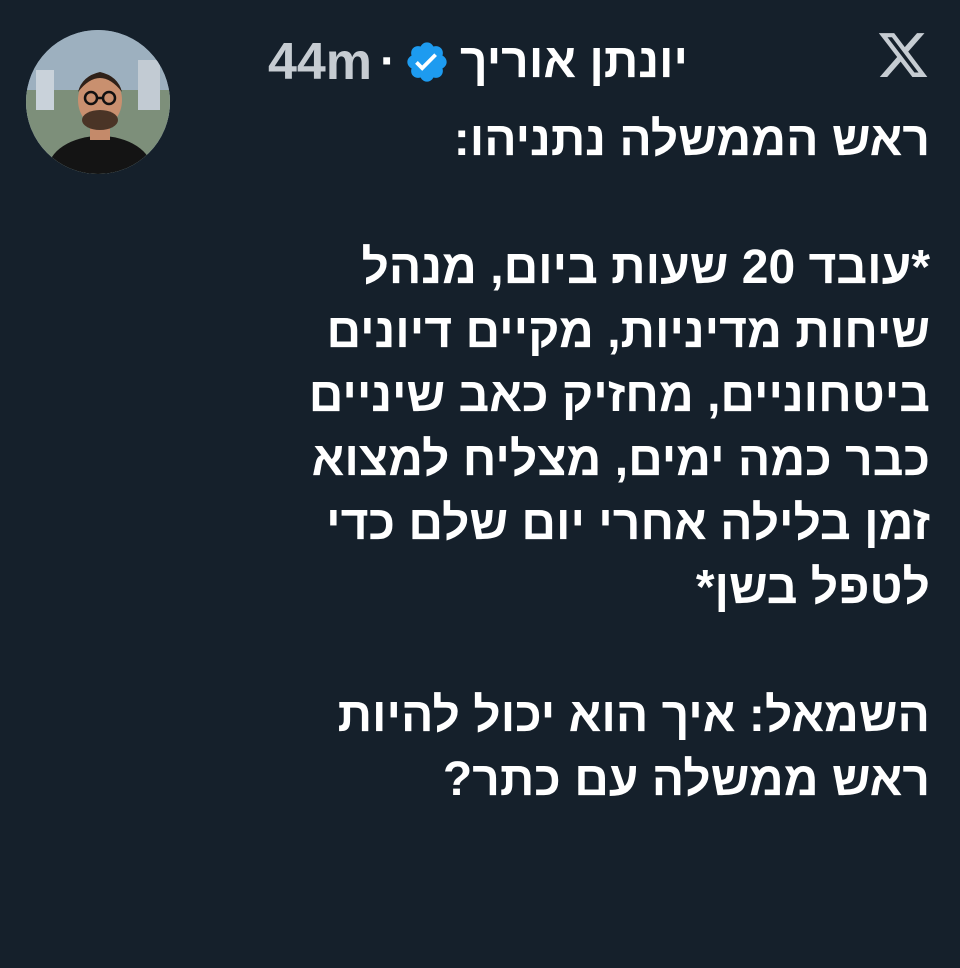  I want to click on tweet-header: יונתן אוריך · 44m, so click(478, 62).